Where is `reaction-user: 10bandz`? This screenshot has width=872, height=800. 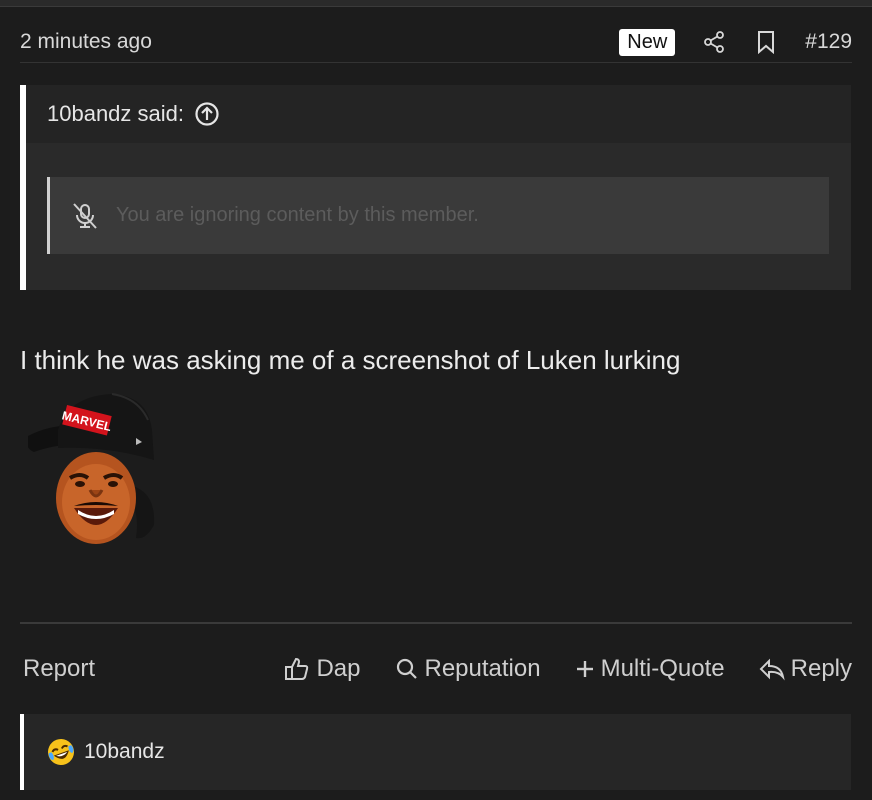 reaction-user: 10bandz is located at coordinates (124, 752).